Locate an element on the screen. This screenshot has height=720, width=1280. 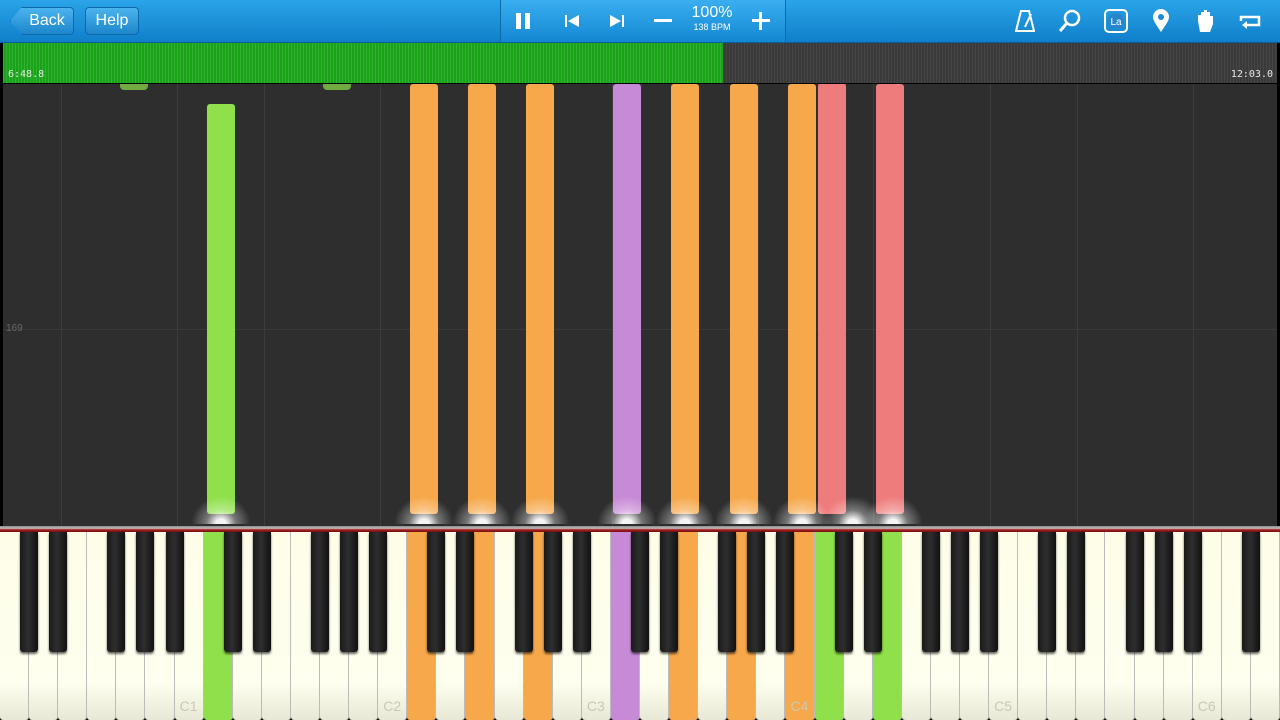
hand-icon is located at coordinates (1206, 21).